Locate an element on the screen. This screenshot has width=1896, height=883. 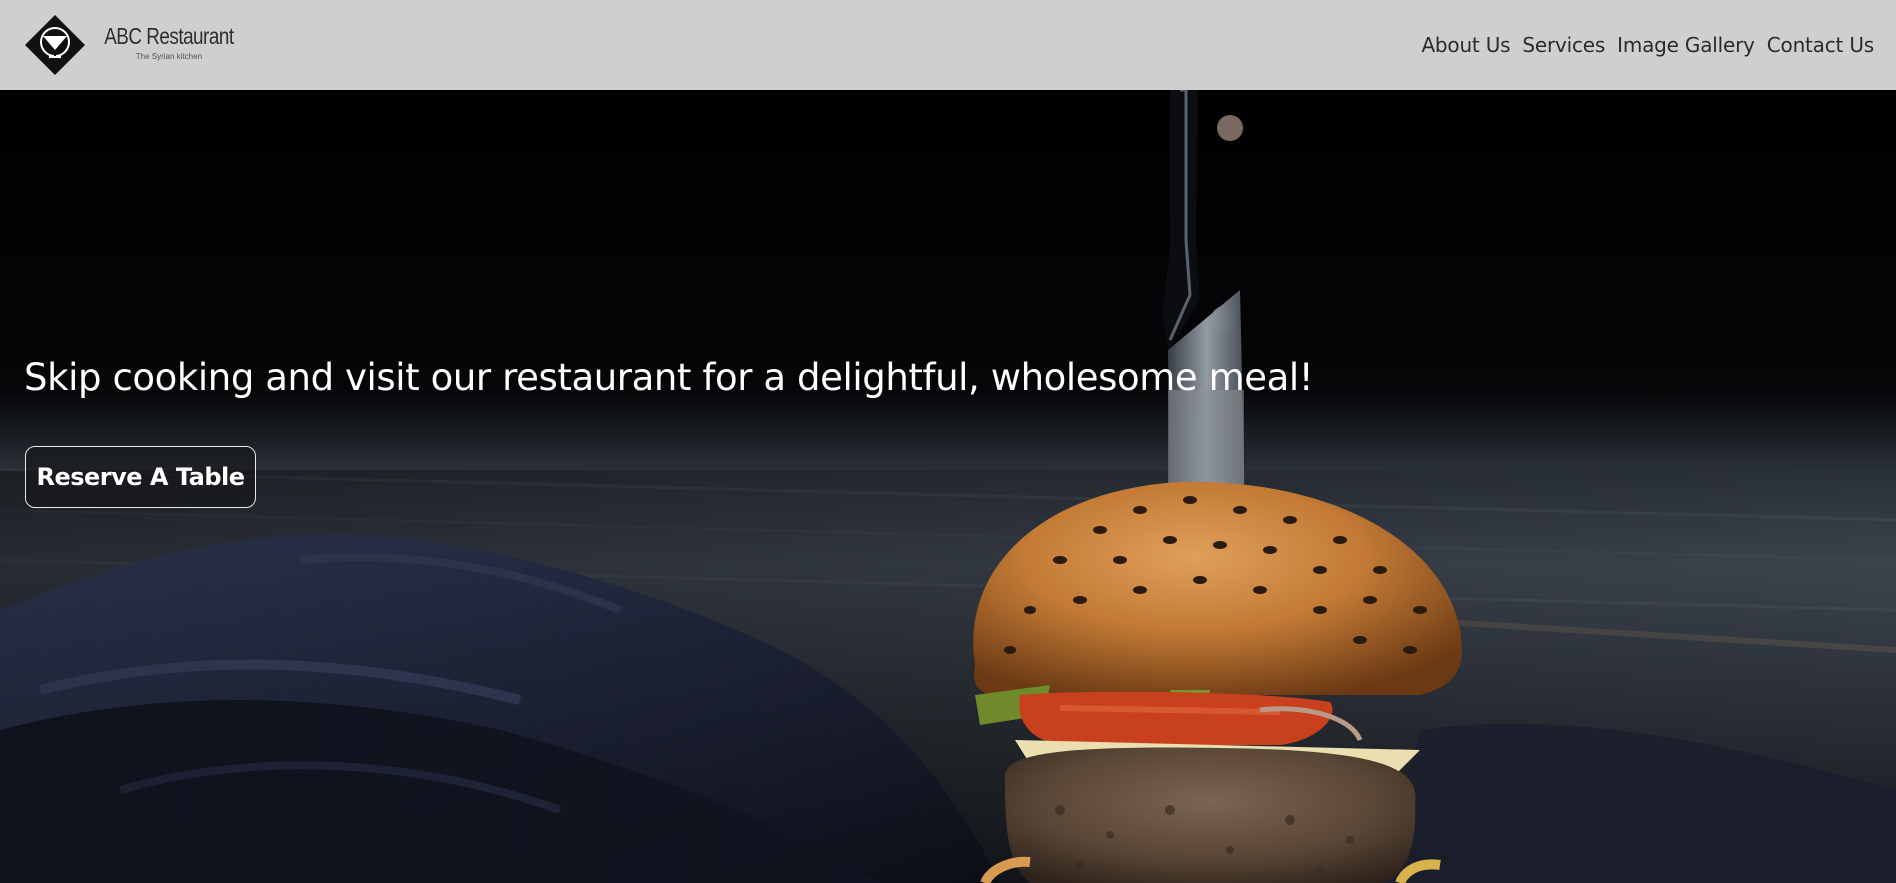
nav-link-contact-us: Contact Us is located at coordinates (1820, 45).